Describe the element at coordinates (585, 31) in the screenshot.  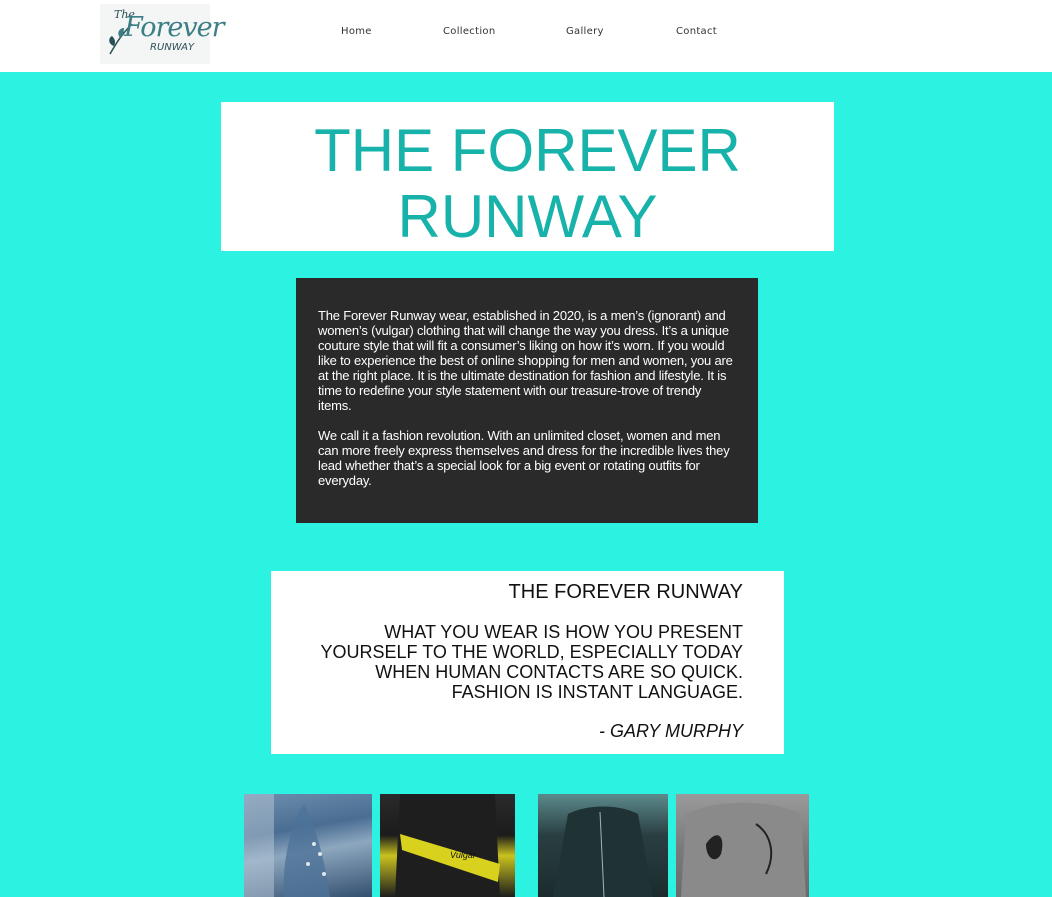
I see `nav-gallery: Gallery` at that location.